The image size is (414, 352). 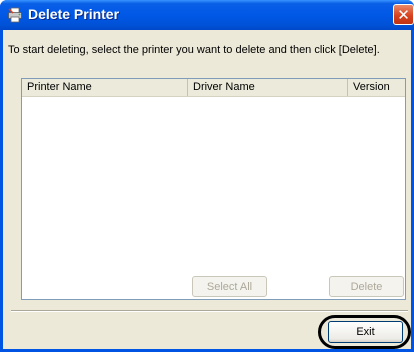 I want to click on select-all-button: Select All, so click(x=229, y=286).